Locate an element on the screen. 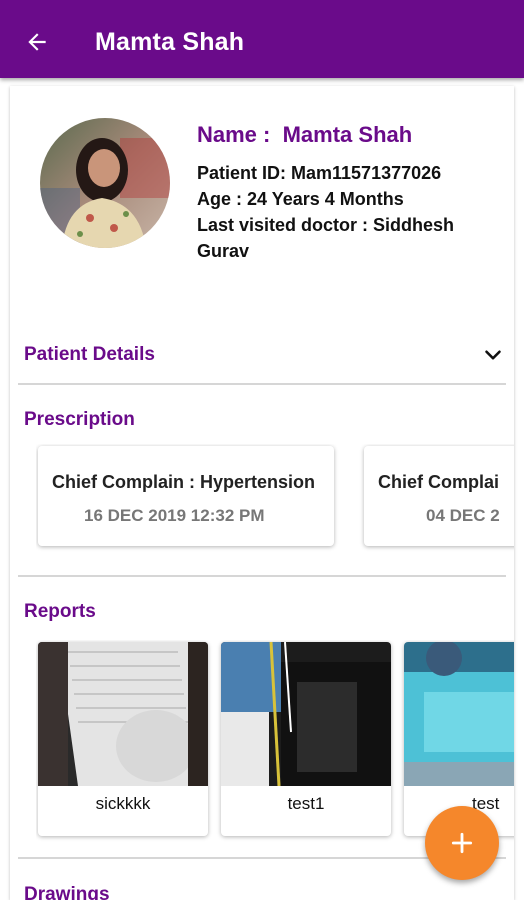 The image size is (524, 900). report-card: test1 is located at coordinates (306, 739).